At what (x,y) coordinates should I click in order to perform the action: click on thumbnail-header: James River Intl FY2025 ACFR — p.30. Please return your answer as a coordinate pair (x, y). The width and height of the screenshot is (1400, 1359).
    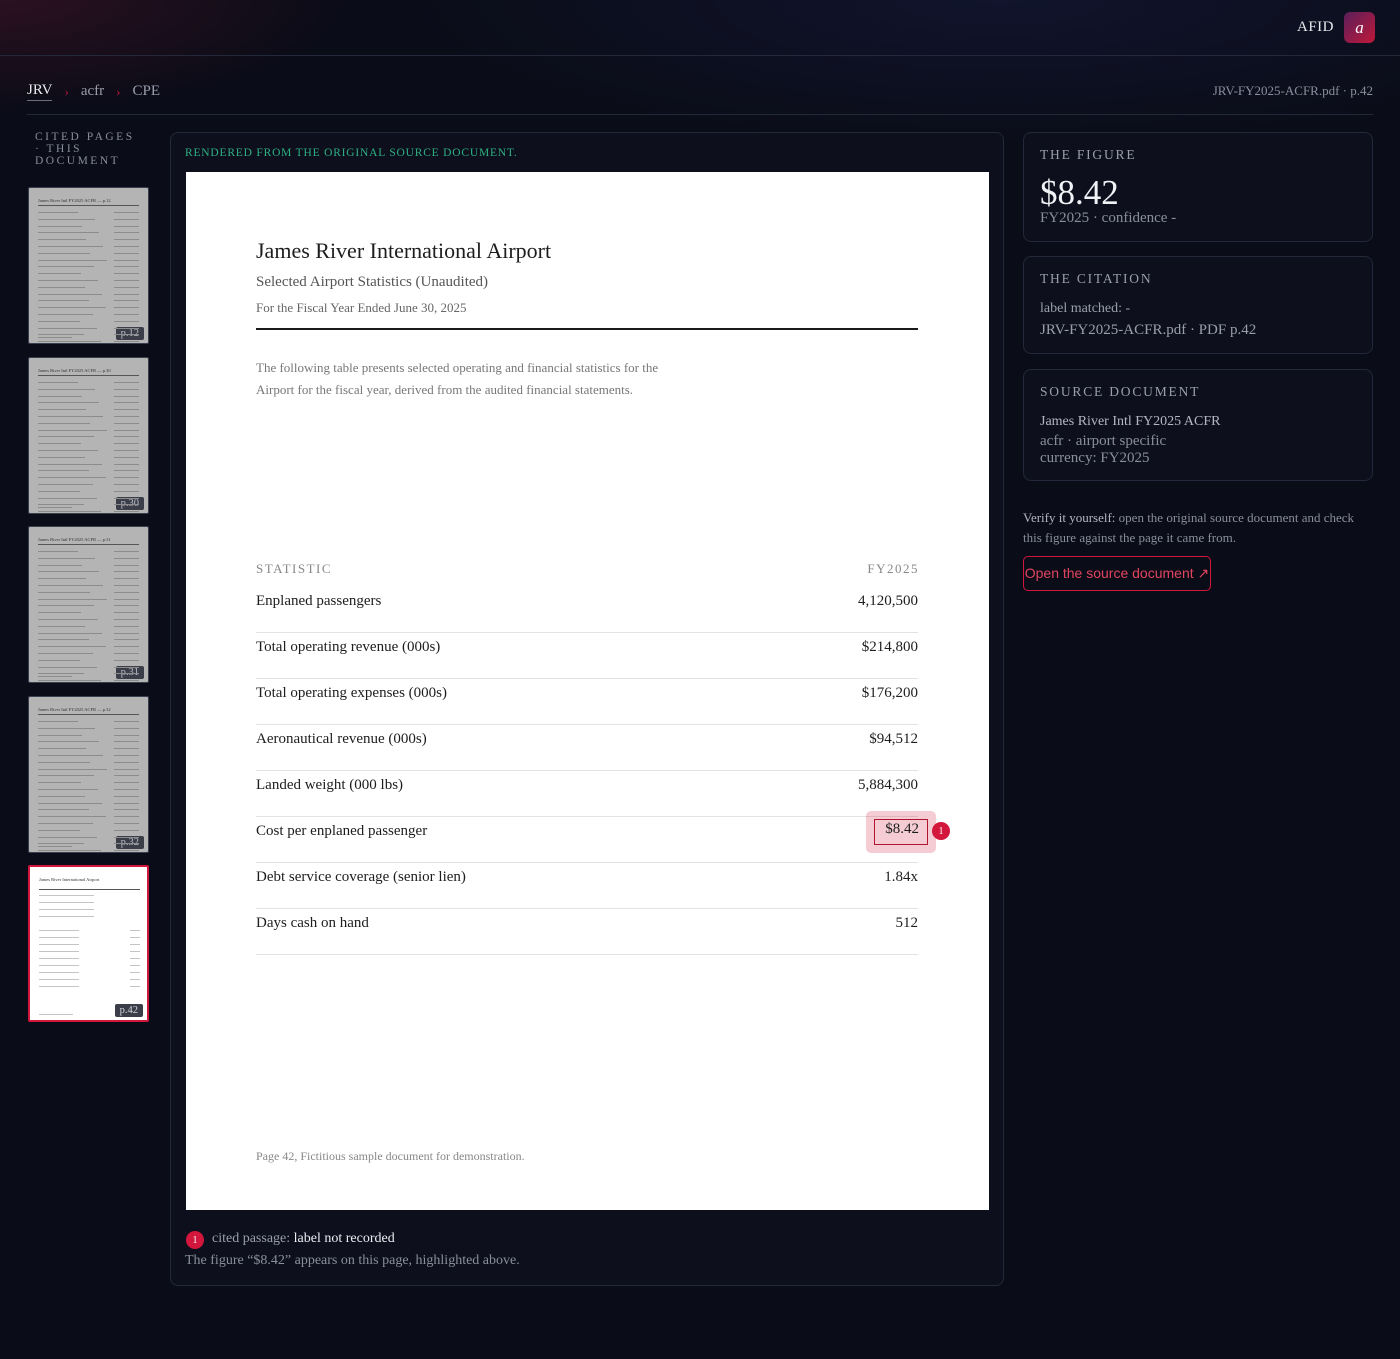
    Looking at the image, I should click on (74, 370).